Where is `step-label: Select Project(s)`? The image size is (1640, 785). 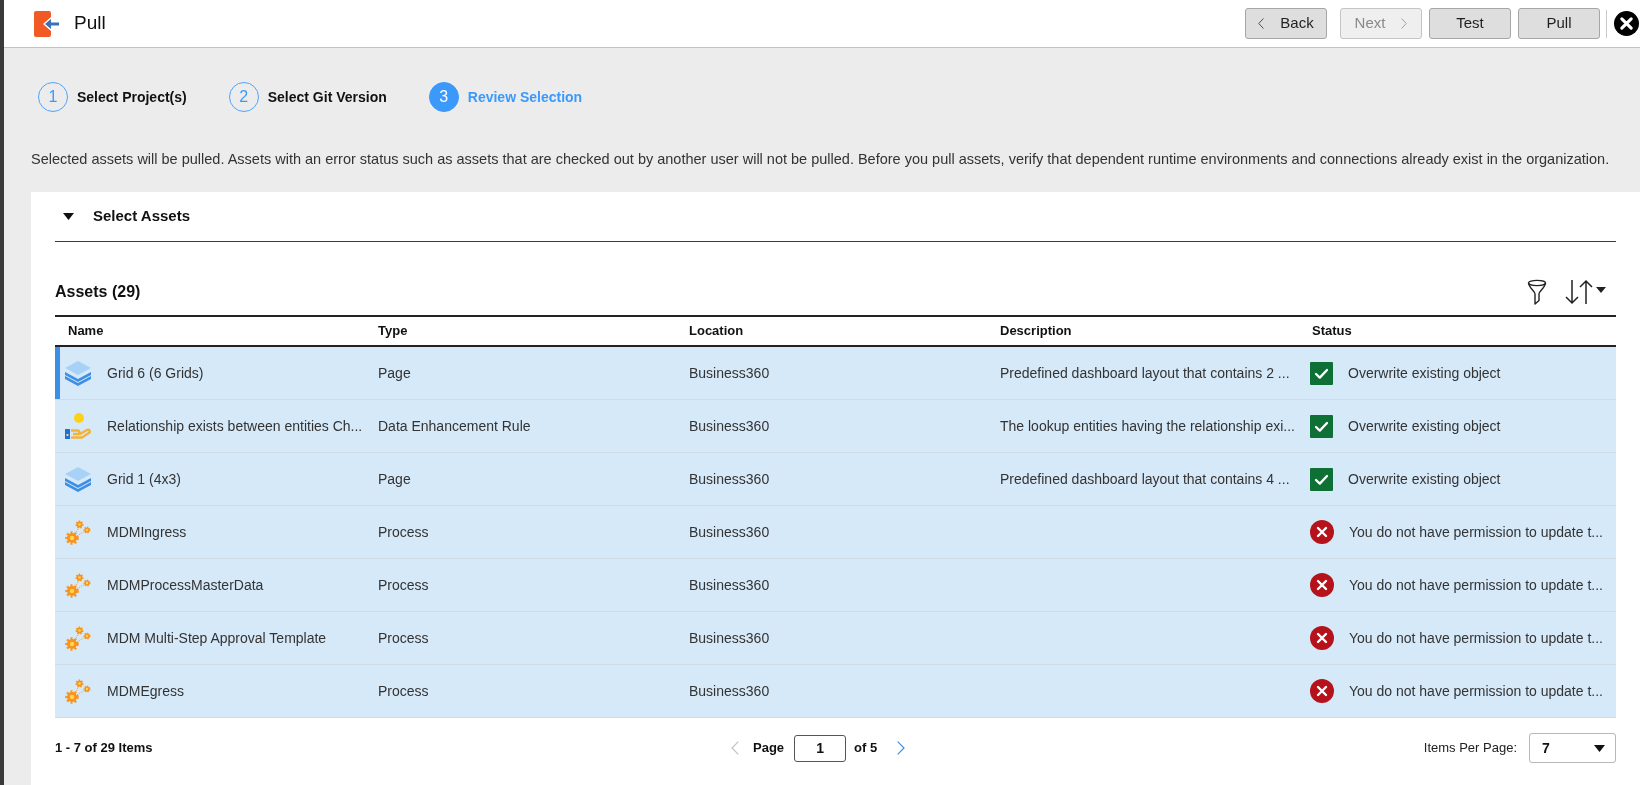
step-label: Select Project(s) is located at coordinates (132, 97).